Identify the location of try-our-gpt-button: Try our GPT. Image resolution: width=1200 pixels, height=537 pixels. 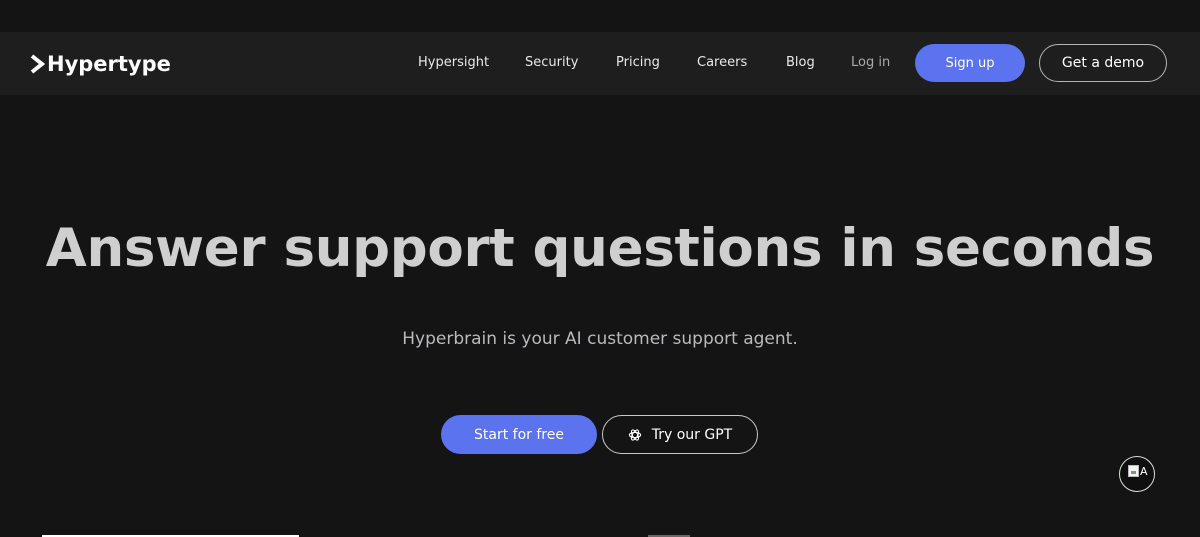
(680, 434).